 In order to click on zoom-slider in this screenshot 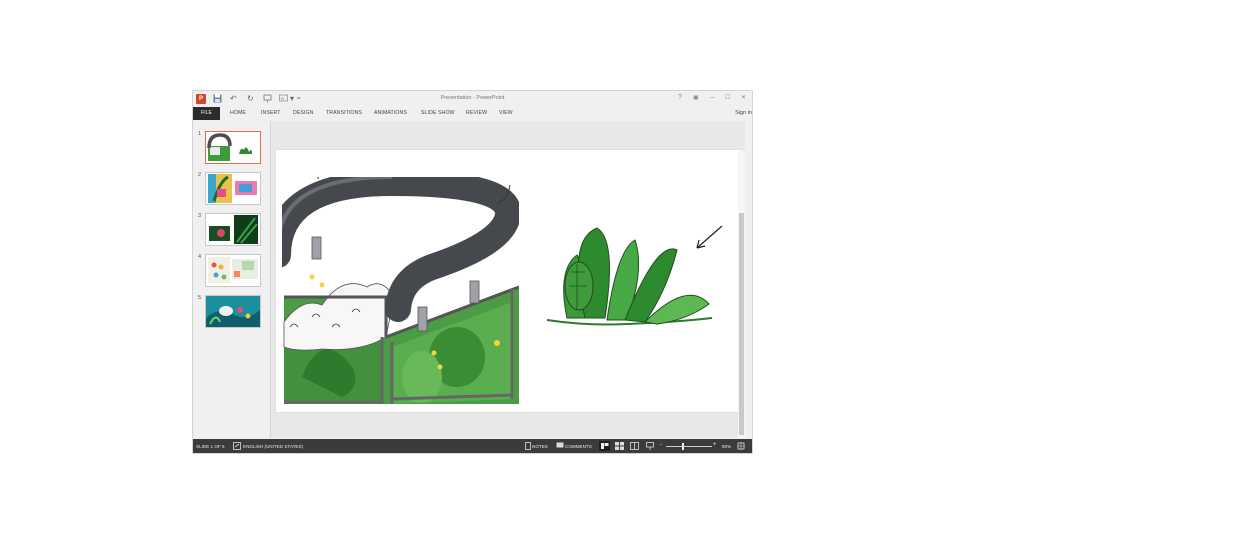, I will do `click(689, 446)`.